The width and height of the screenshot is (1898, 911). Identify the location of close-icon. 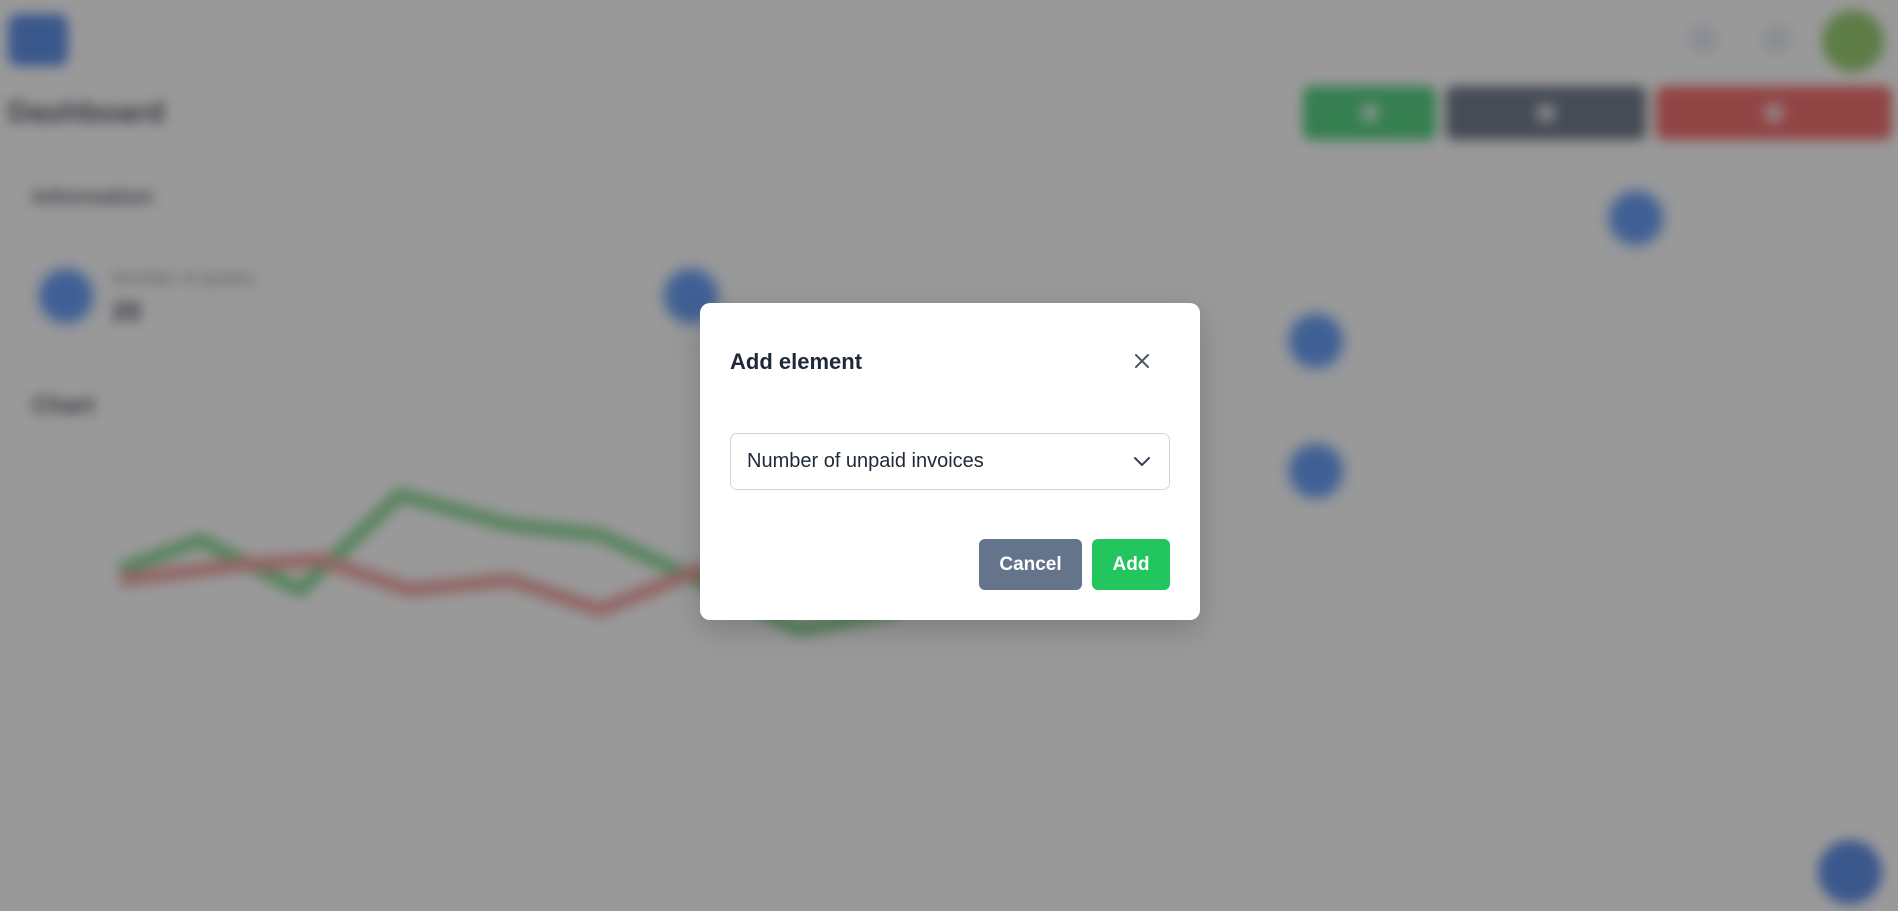
(1142, 361).